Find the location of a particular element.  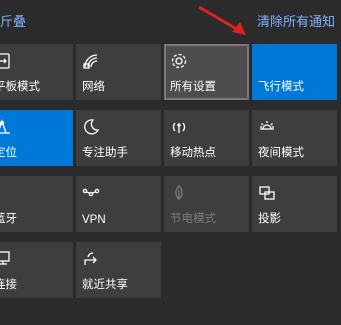

tile-focus-assist: 专注助手 is located at coordinates (118, 138).